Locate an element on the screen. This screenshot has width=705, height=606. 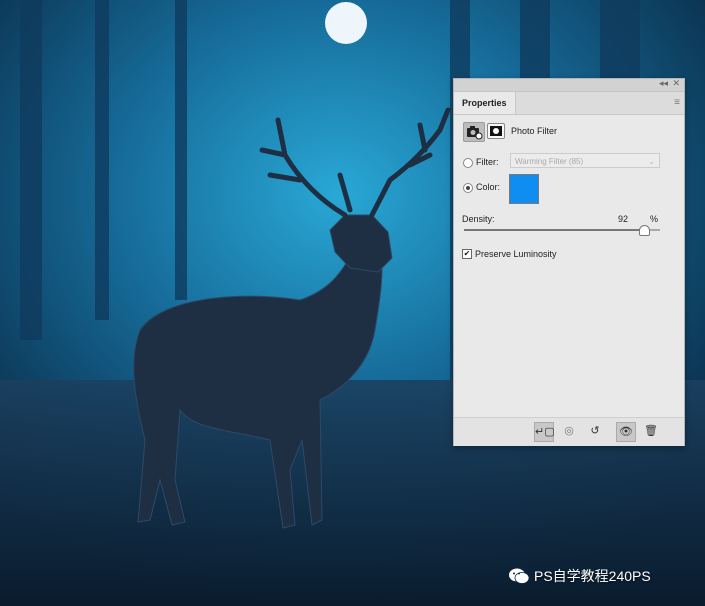
delete-button: 🗑 is located at coordinates (651, 431).